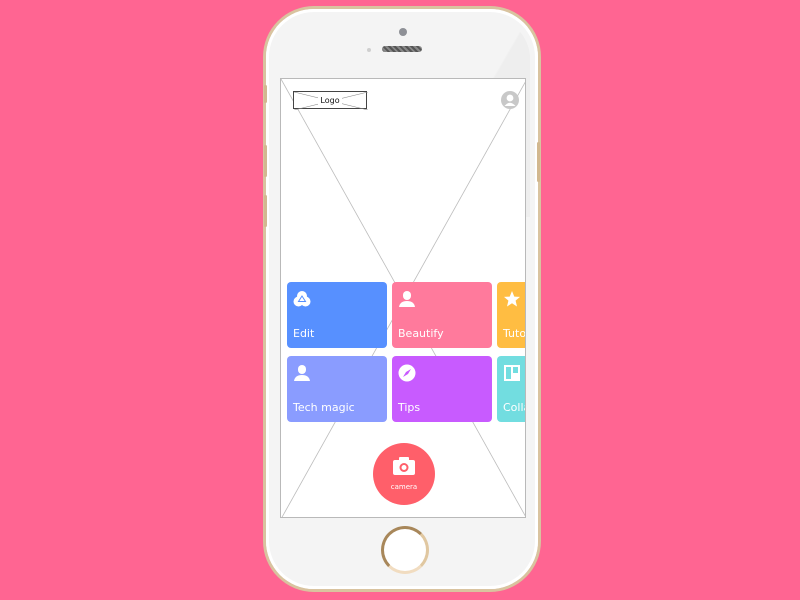 Image resolution: width=800 pixels, height=600 pixels. Describe the element at coordinates (265, 211) in the screenshot. I see `volume-down-button` at that location.